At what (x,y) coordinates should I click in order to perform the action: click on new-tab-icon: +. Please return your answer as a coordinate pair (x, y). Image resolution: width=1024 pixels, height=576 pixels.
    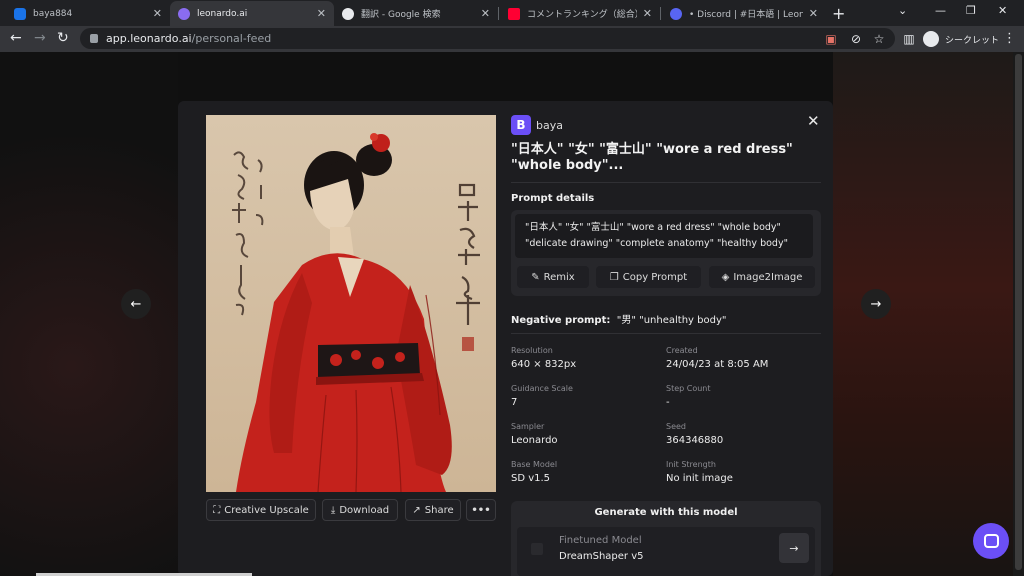
    Looking at the image, I should click on (838, 13).